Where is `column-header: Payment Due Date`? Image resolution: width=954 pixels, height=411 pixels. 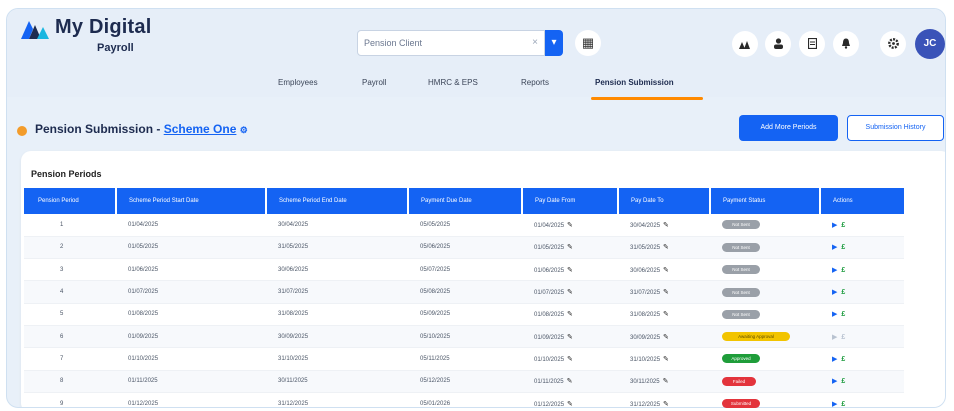
column-header: Payment Due Date is located at coordinates (464, 201).